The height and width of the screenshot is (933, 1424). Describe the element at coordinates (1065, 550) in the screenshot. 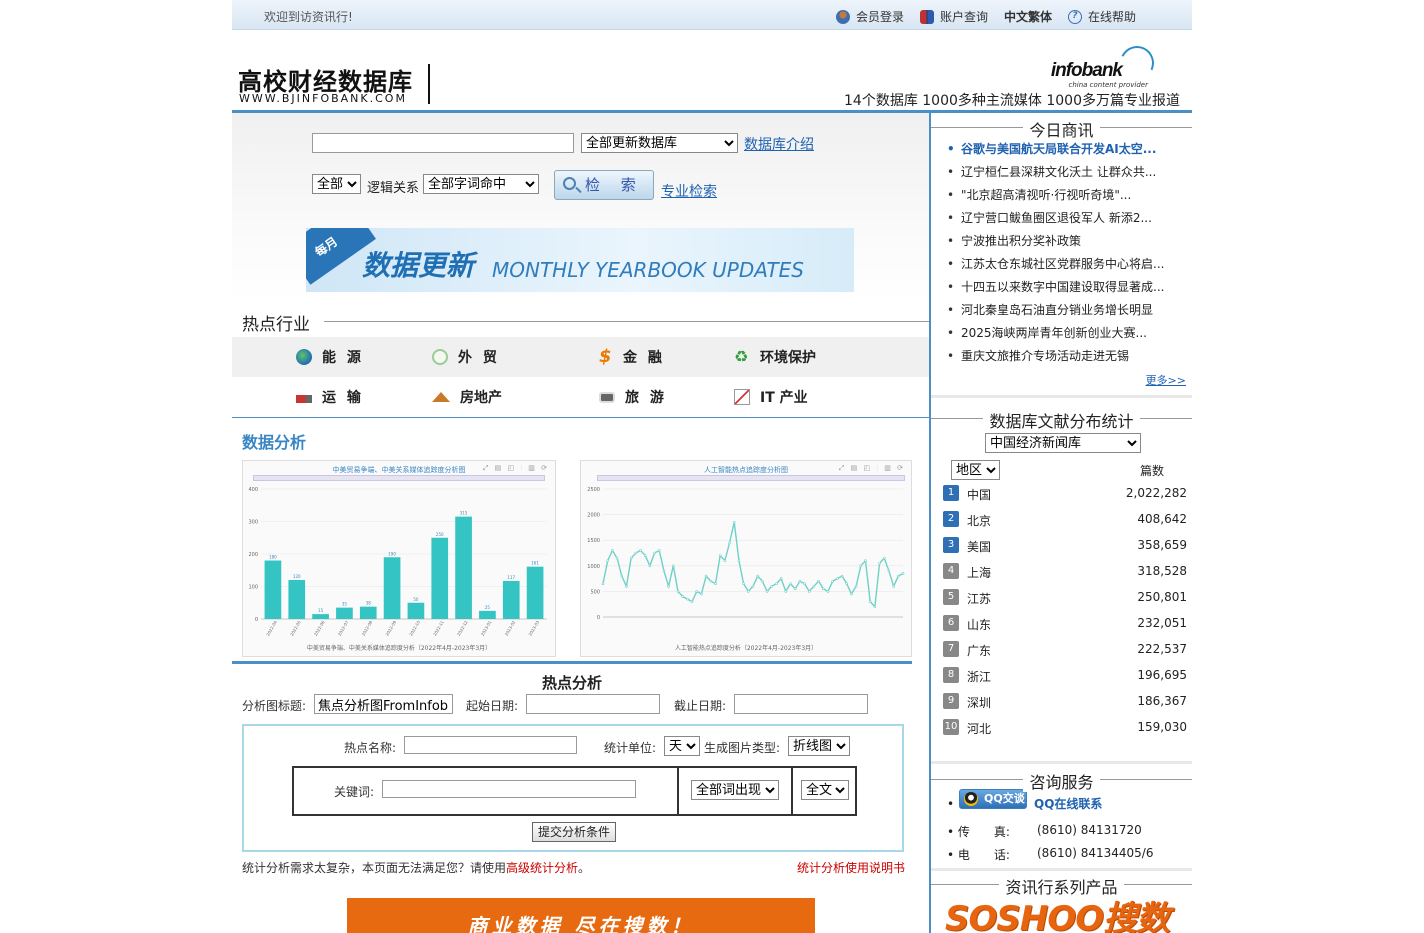

I see `stats-row: 3 美国 358,659` at that location.